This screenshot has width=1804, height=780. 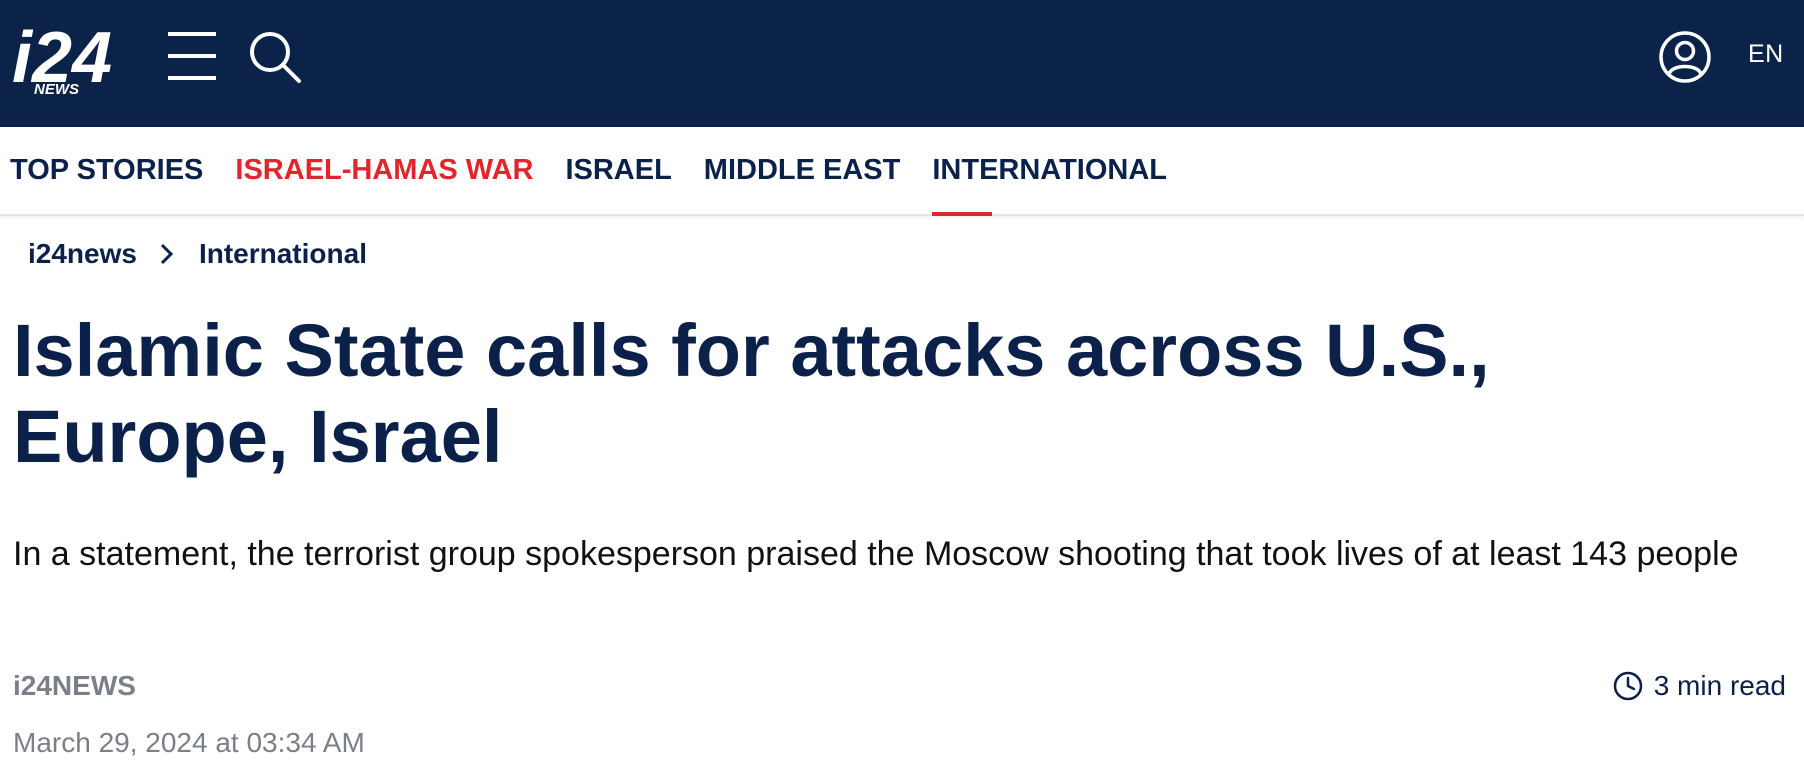 I want to click on nav-item-label: INTERNATIONAL, so click(x=1050, y=170).